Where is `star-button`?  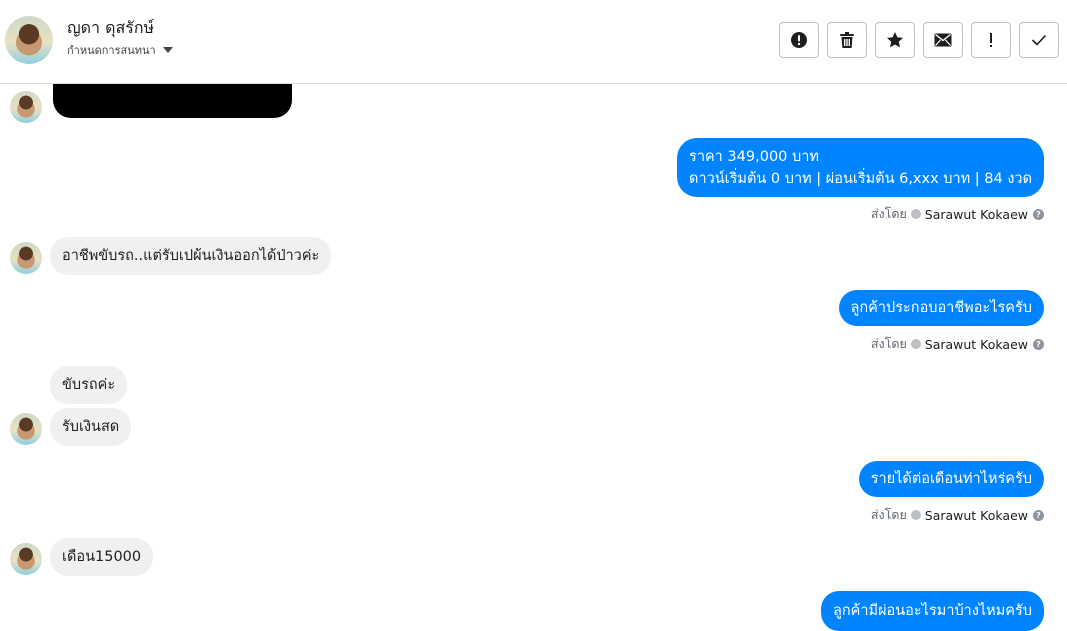 star-button is located at coordinates (895, 40).